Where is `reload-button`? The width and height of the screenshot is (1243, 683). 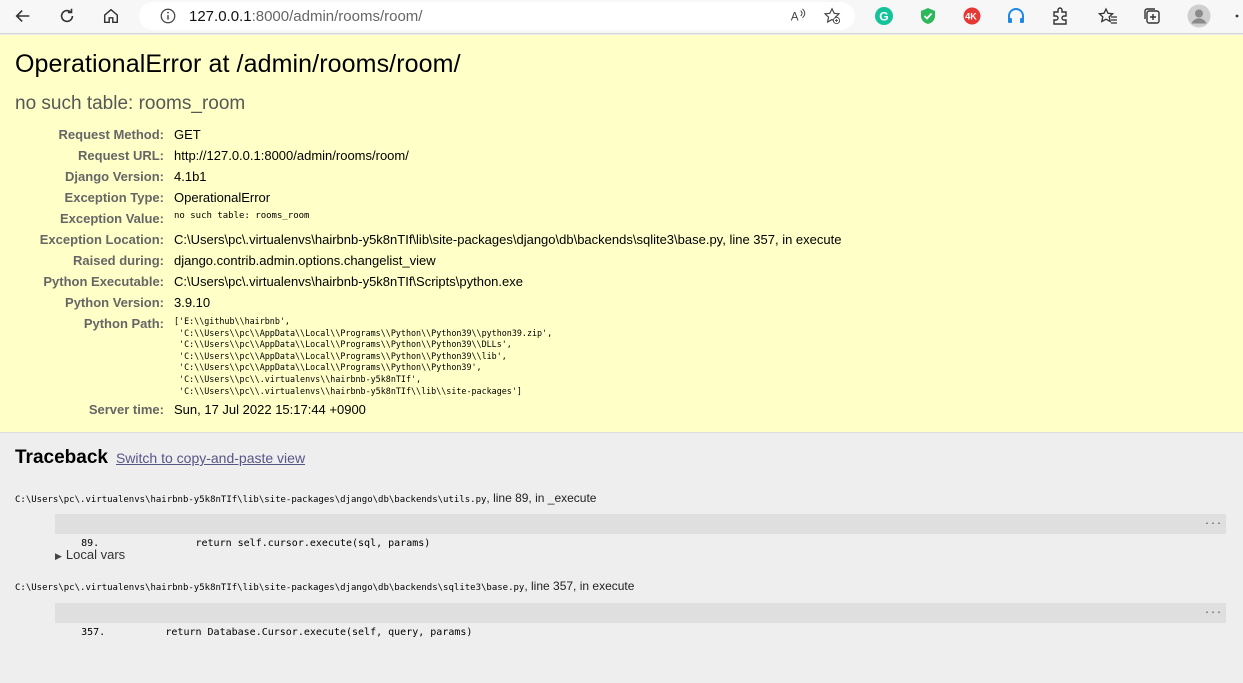
reload-button is located at coordinates (67, 16).